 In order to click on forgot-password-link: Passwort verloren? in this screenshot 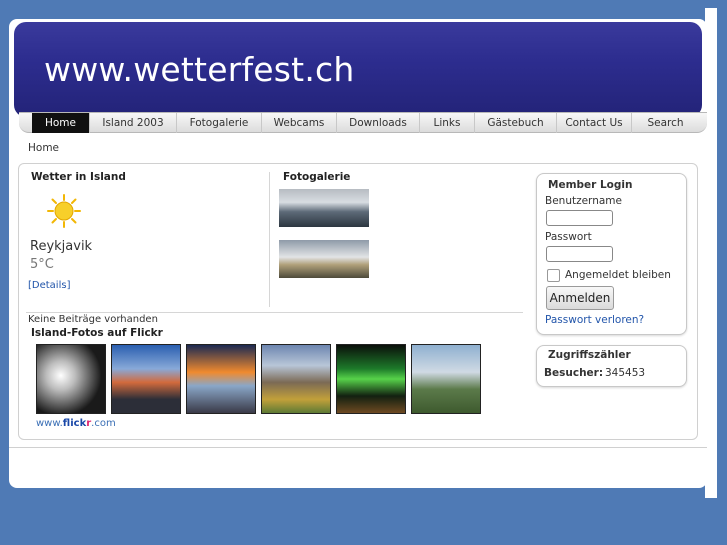, I will do `click(594, 320)`.